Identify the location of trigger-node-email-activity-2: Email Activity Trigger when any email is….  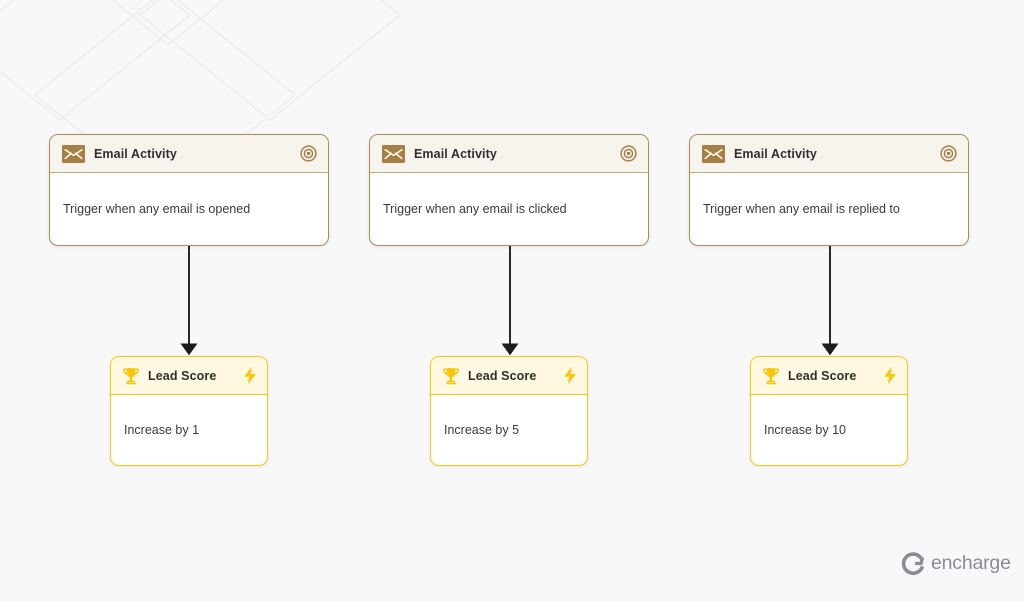
(509, 190).